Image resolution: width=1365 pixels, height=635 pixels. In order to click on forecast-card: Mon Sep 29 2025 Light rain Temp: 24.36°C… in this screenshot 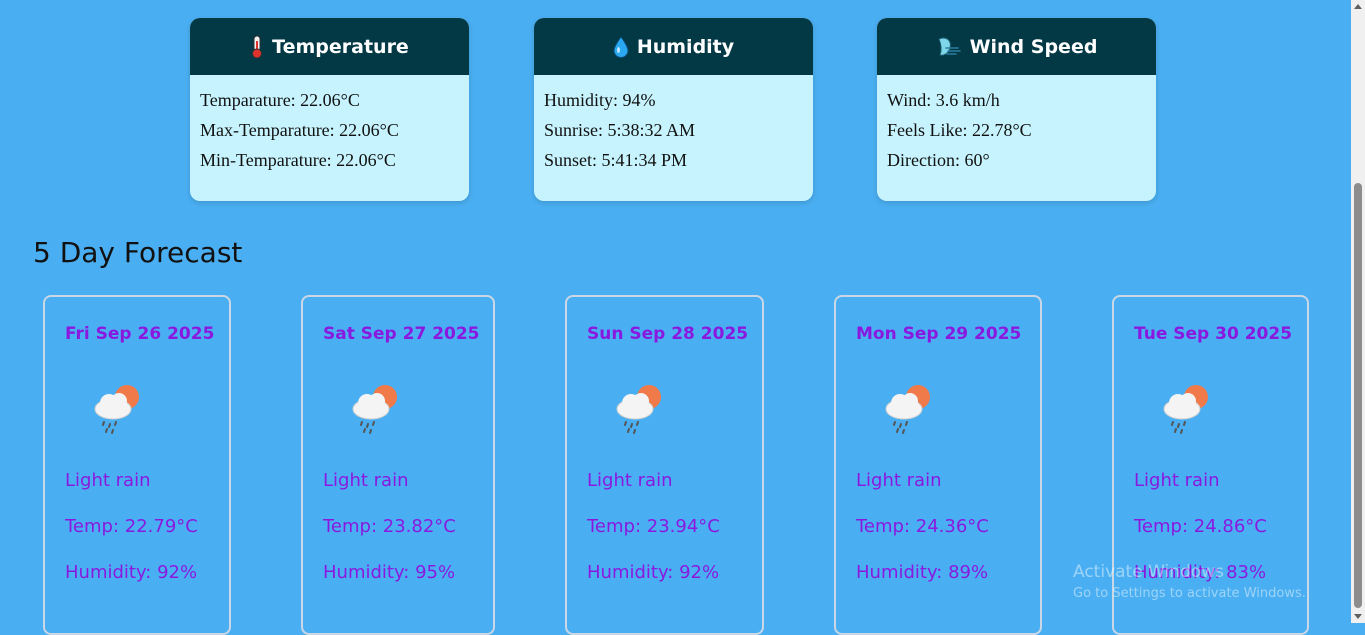, I will do `click(938, 465)`.